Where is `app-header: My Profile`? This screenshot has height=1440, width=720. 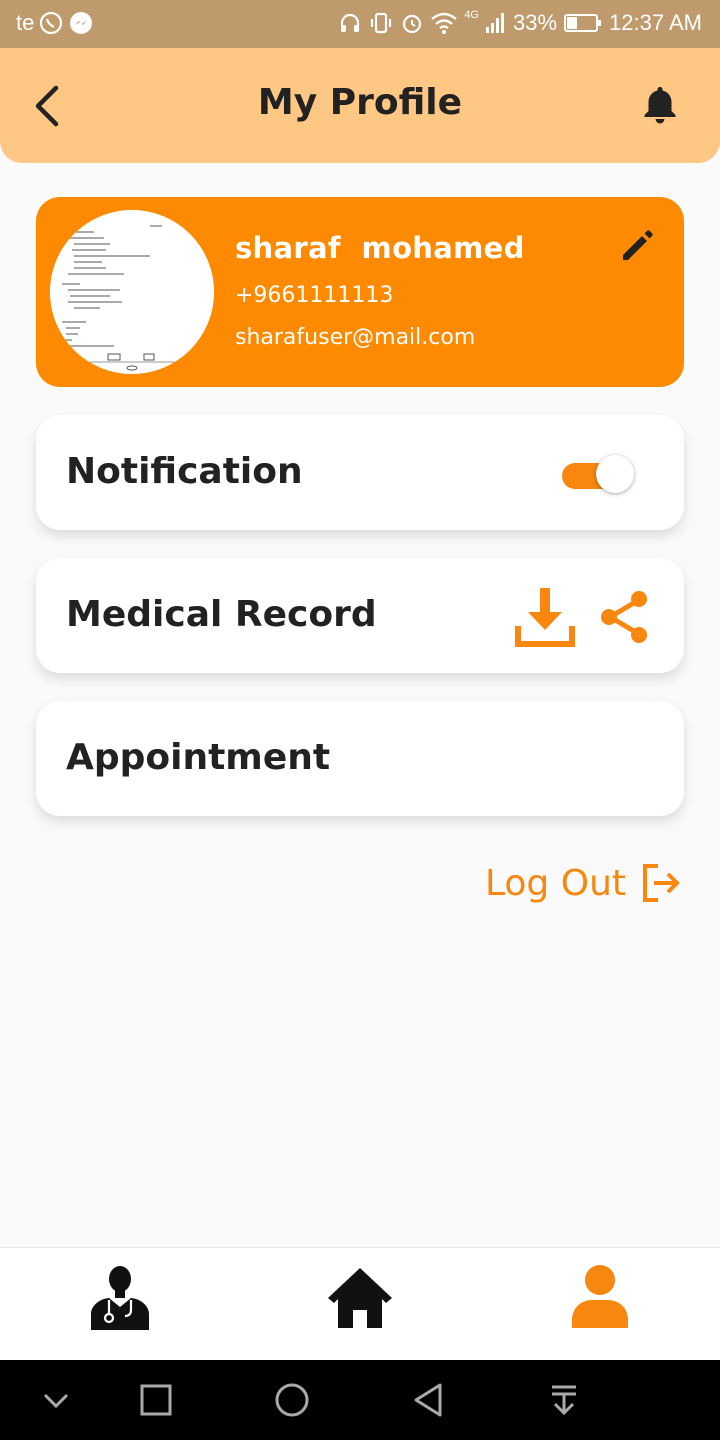
app-header: My Profile is located at coordinates (360, 105).